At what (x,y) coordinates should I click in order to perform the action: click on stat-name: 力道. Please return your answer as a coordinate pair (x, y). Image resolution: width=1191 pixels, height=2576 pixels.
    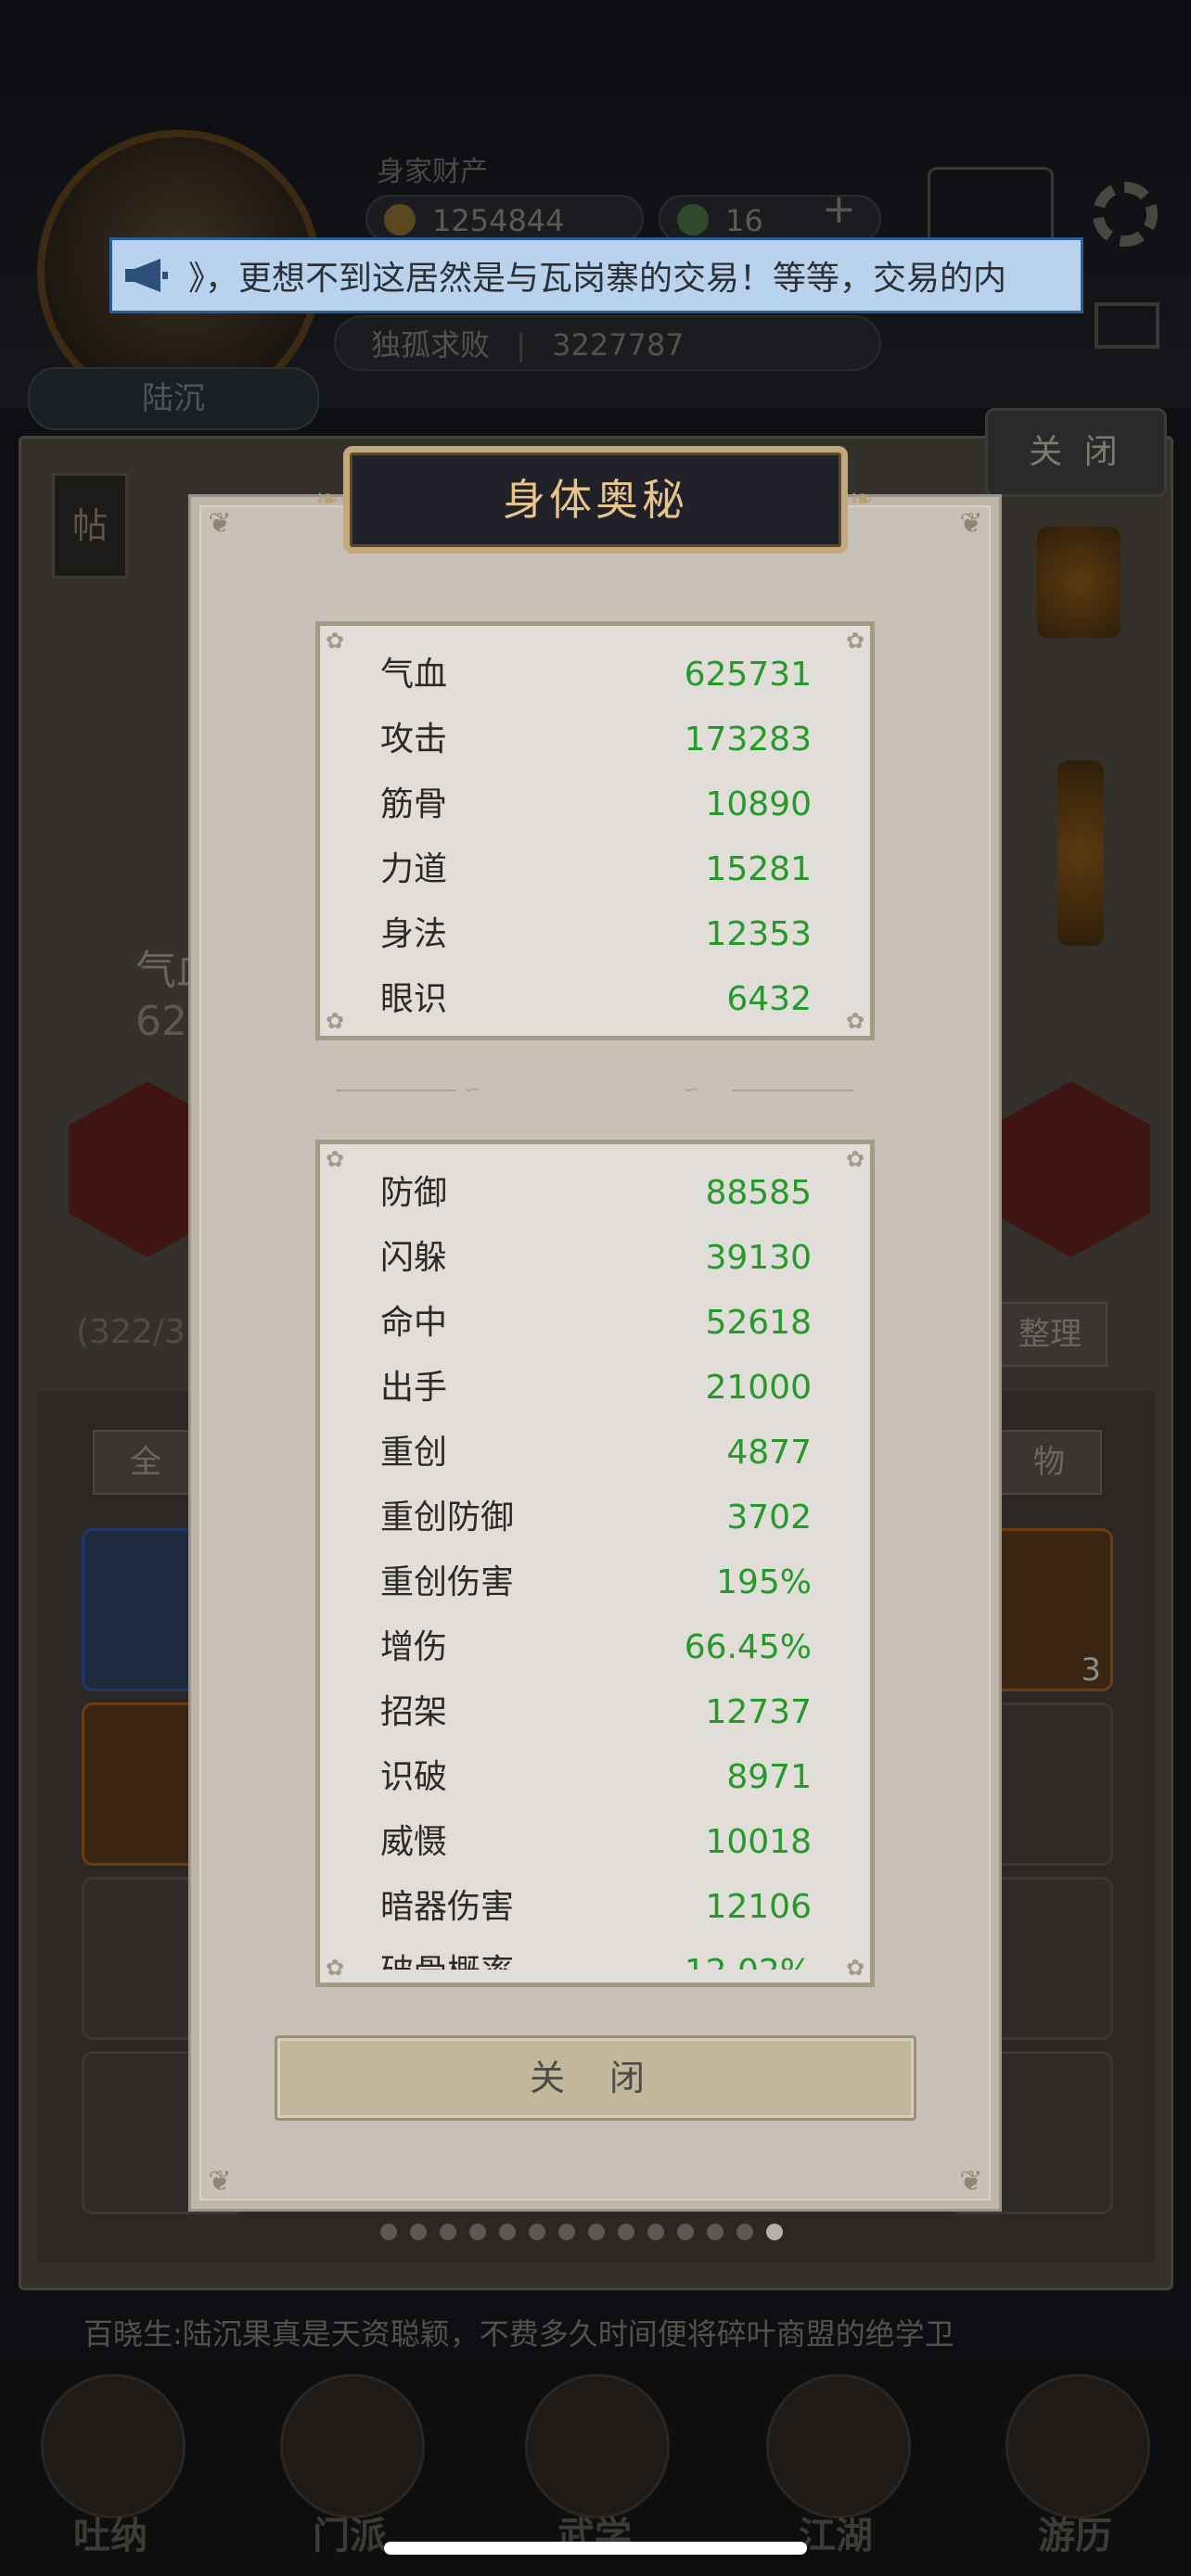
    Looking at the image, I should click on (414, 869).